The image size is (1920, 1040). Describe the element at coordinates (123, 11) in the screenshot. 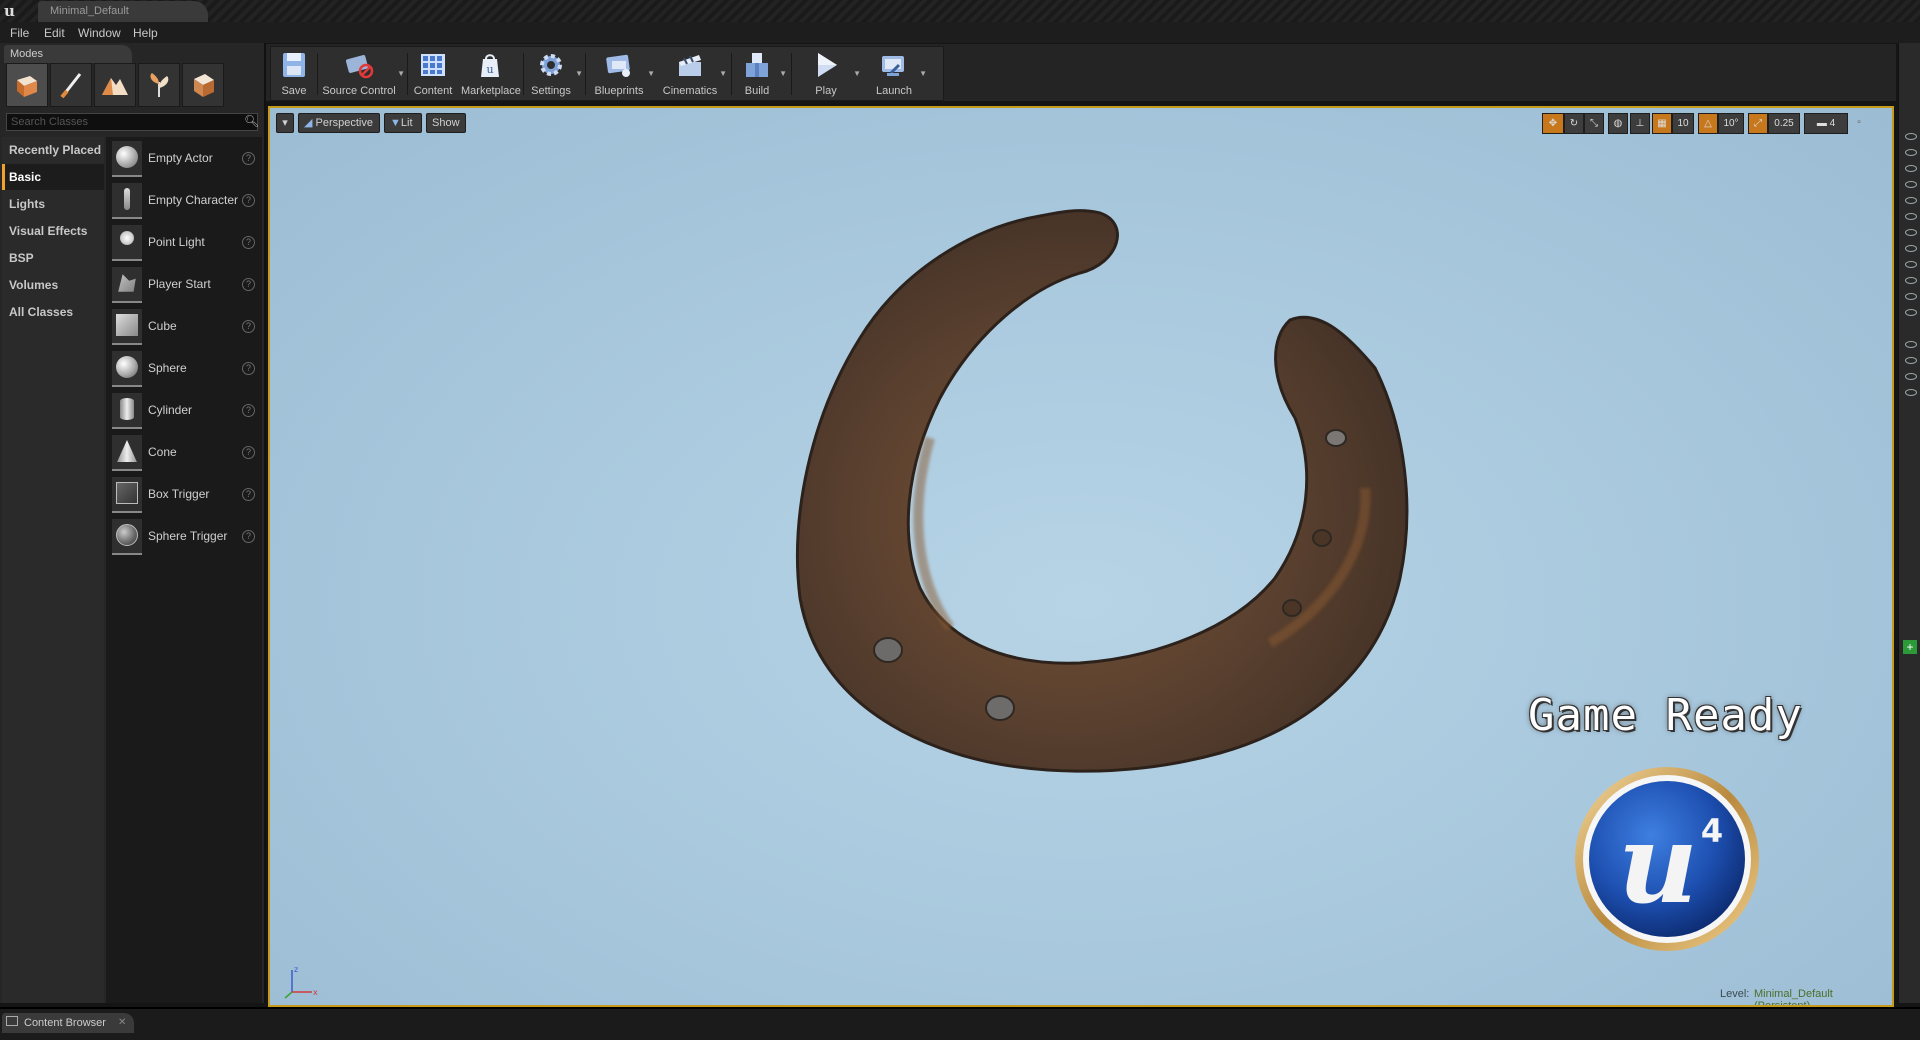

I see `document-tab: Minimal_Default` at that location.